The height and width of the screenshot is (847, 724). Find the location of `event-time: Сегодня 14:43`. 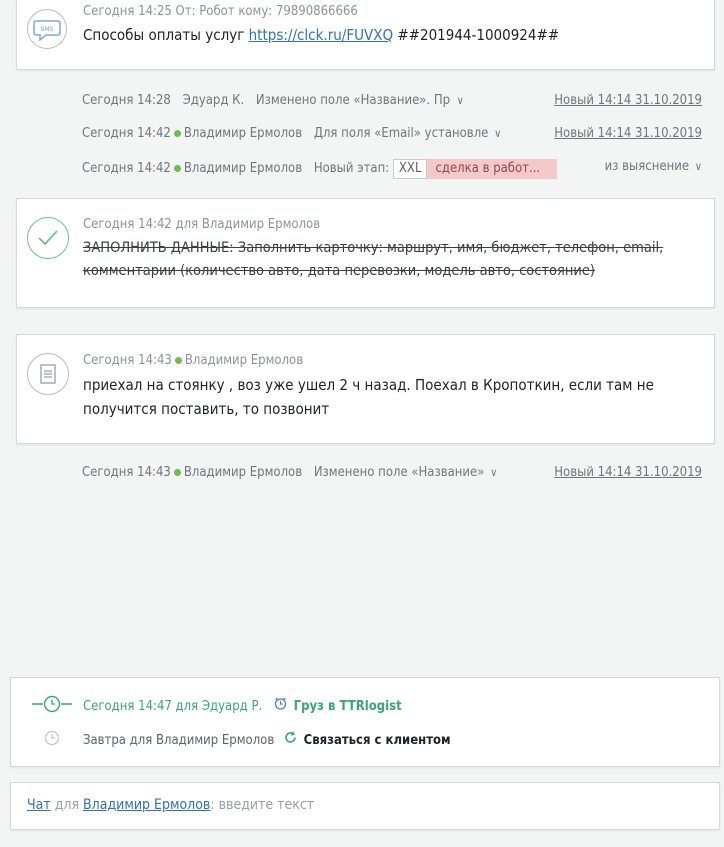

event-time: Сегодня 14:43 is located at coordinates (126, 472).